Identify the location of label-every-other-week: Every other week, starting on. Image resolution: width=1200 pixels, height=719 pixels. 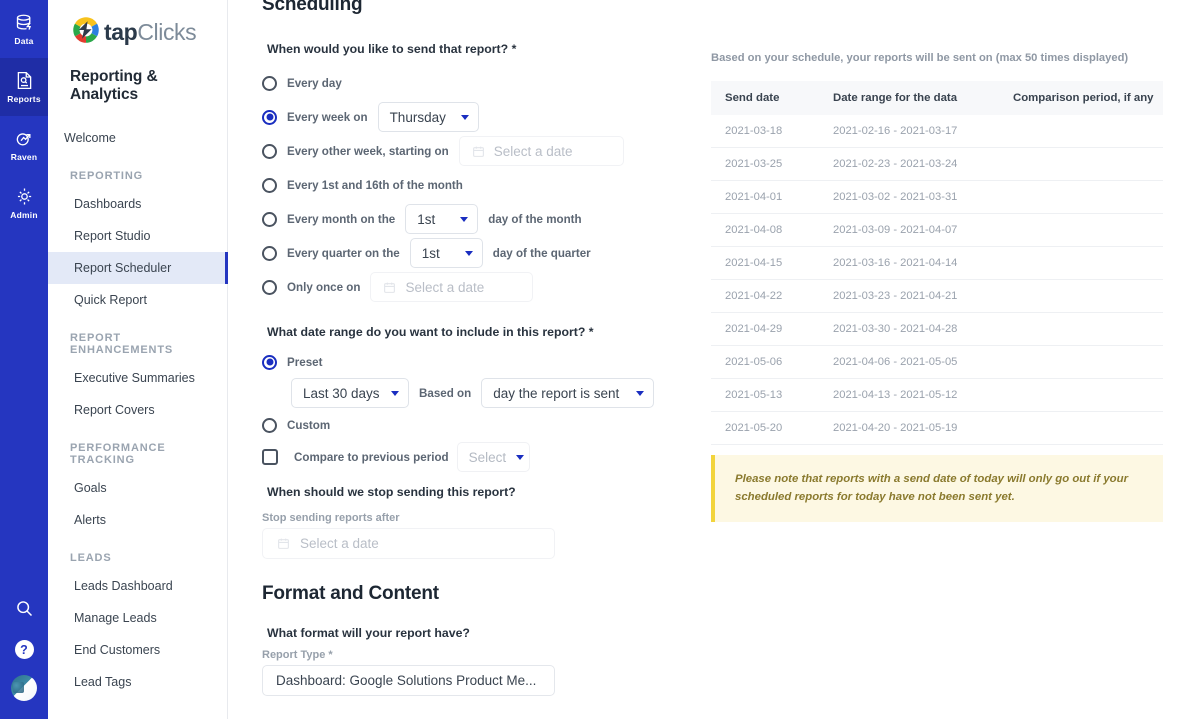
(368, 151).